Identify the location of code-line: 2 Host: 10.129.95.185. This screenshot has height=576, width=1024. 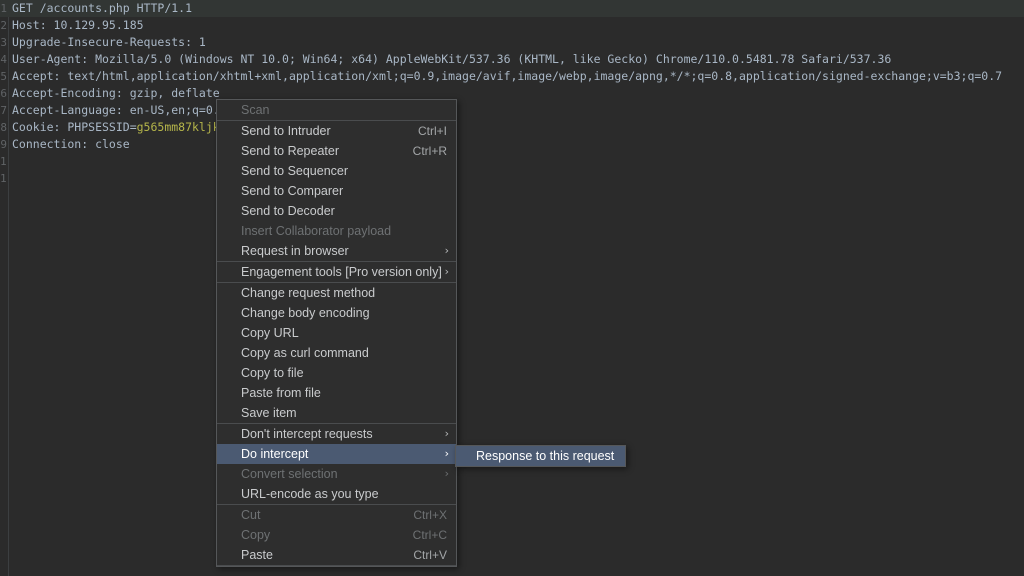
(512, 25).